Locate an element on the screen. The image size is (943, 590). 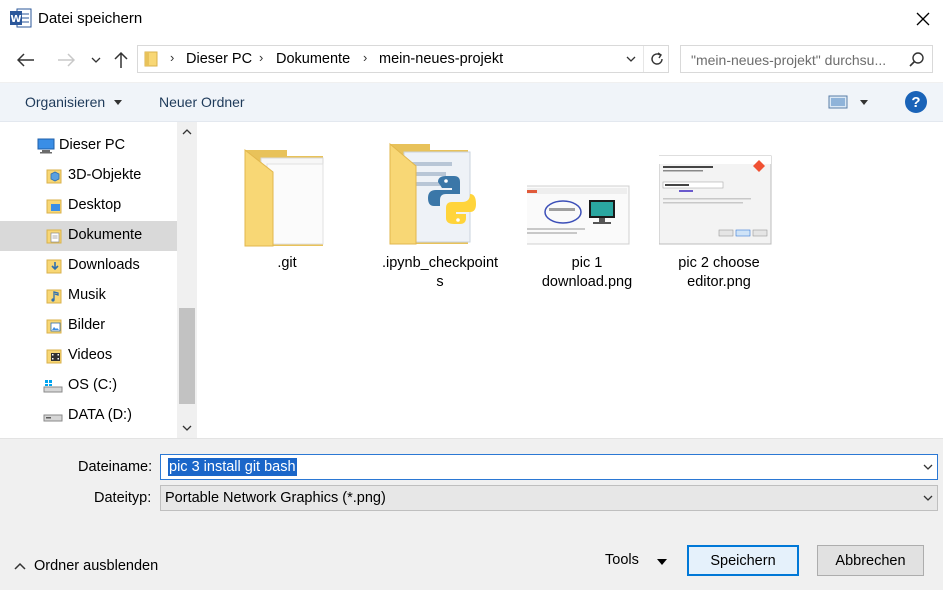
hide-folders-toggle: Ordner ausblenden is located at coordinates (86, 566).